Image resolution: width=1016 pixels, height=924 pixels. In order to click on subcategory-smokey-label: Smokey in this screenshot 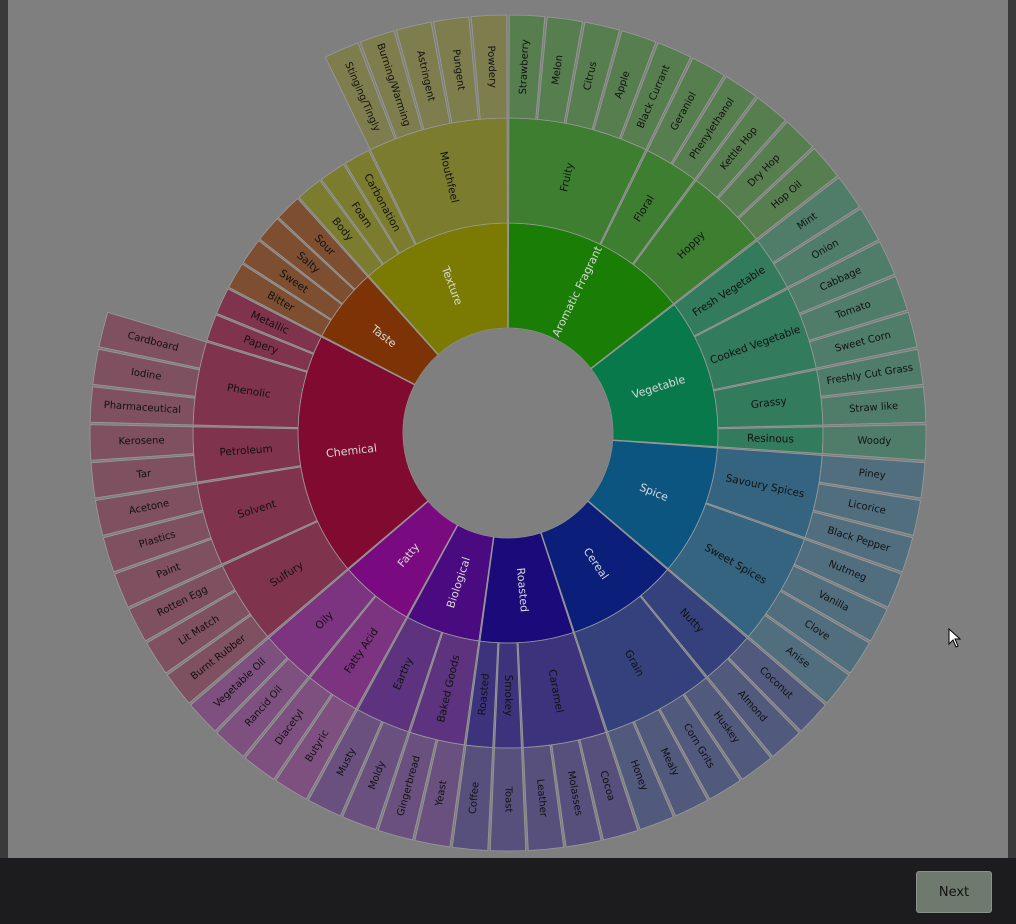, I will do `click(508, 696)`.